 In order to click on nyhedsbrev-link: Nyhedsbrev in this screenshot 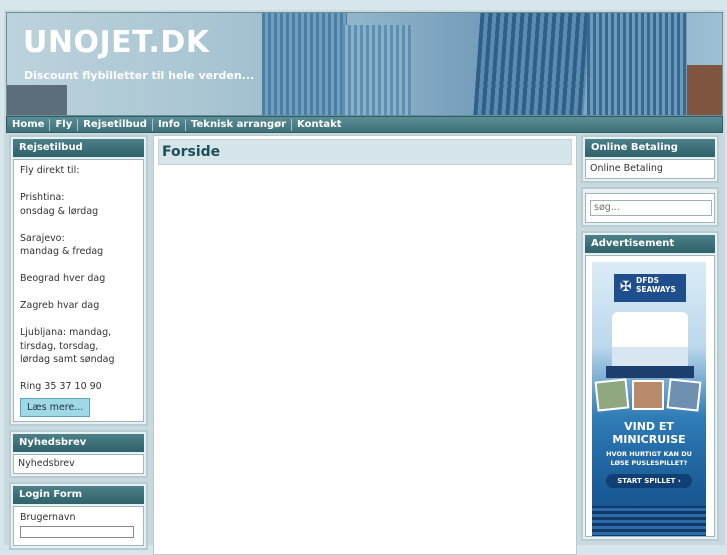, I will do `click(46, 463)`.